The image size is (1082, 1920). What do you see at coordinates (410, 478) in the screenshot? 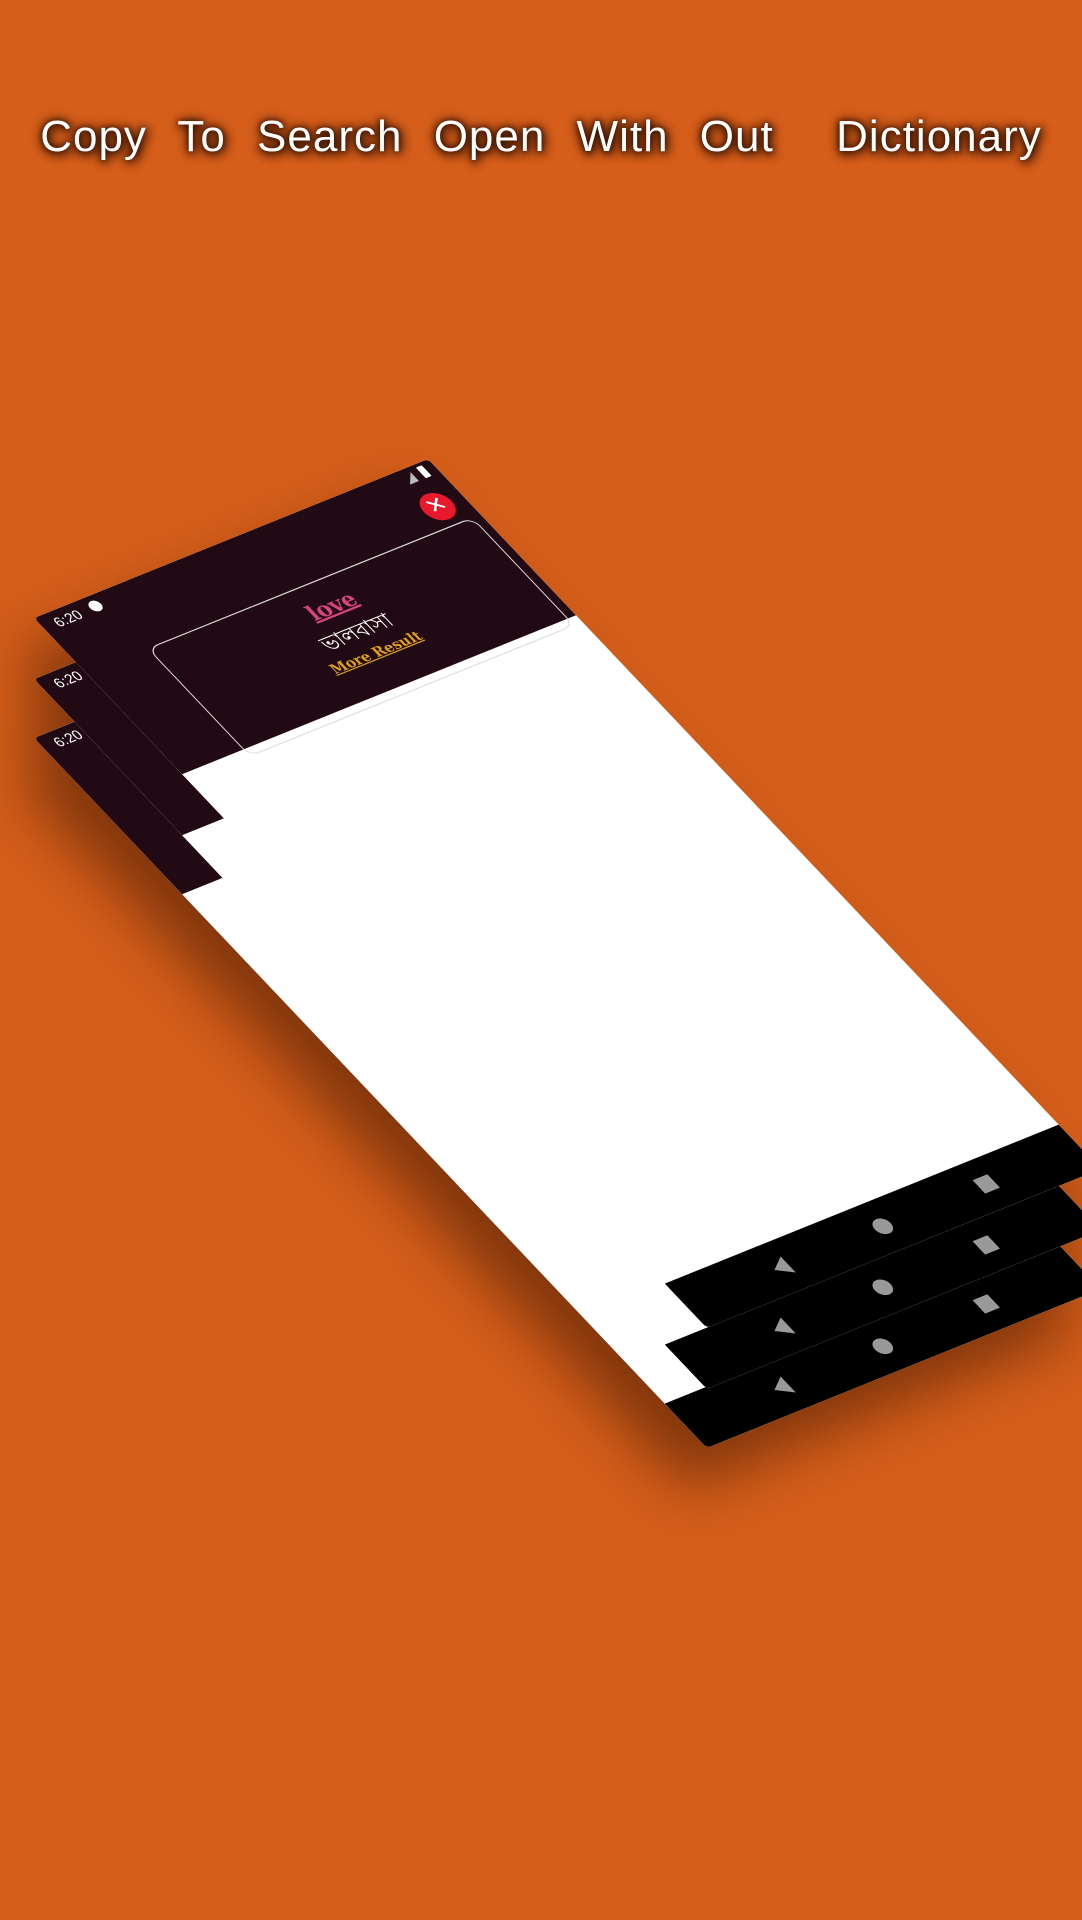
I see `signal-icon` at bounding box center [410, 478].